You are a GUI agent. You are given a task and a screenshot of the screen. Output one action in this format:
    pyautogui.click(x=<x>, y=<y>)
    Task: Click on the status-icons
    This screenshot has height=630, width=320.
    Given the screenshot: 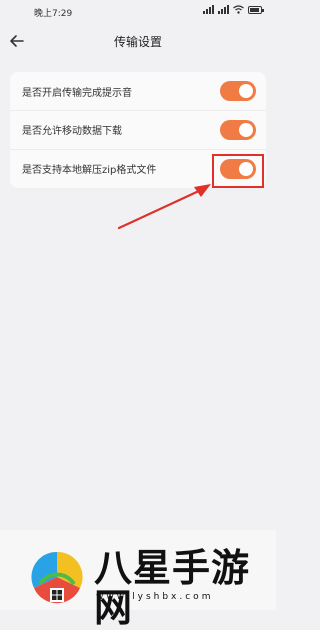 What is the action you would take?
    pyautogui.click(x=233, y=9)
    